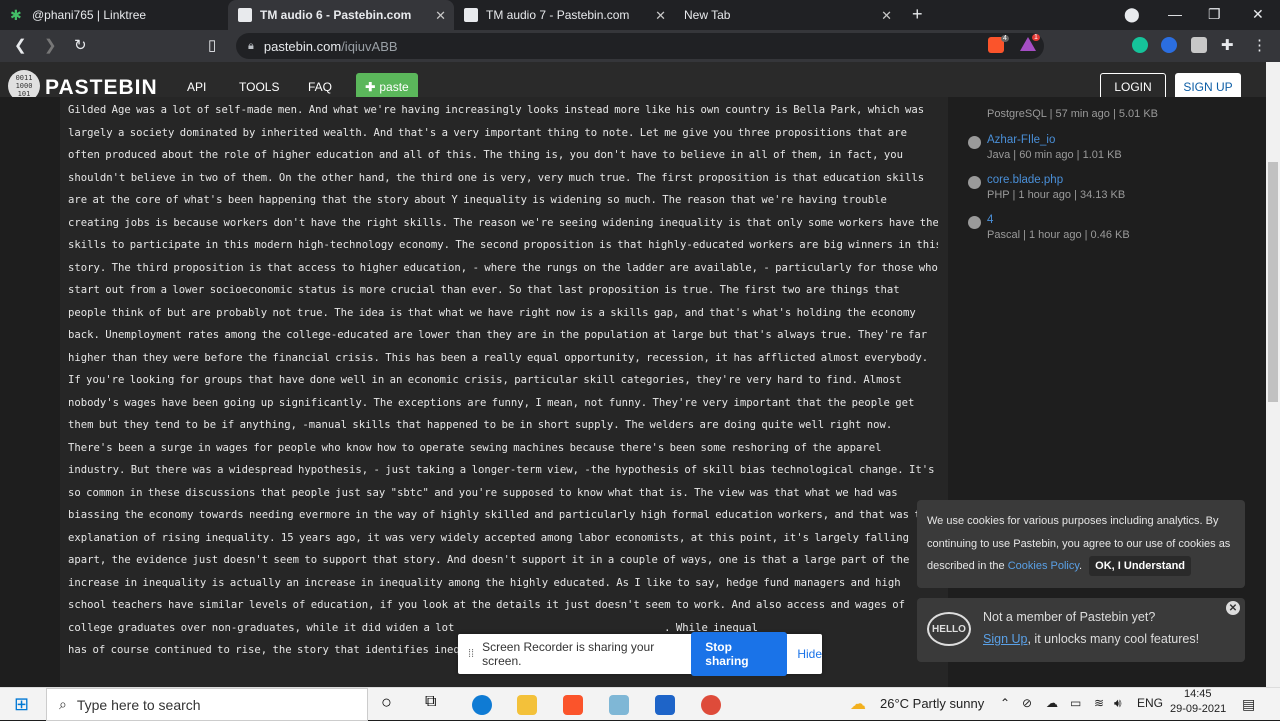  Describe the element at coordinates (482, 705) in the screenshot. I see `edge-icon` at that location.